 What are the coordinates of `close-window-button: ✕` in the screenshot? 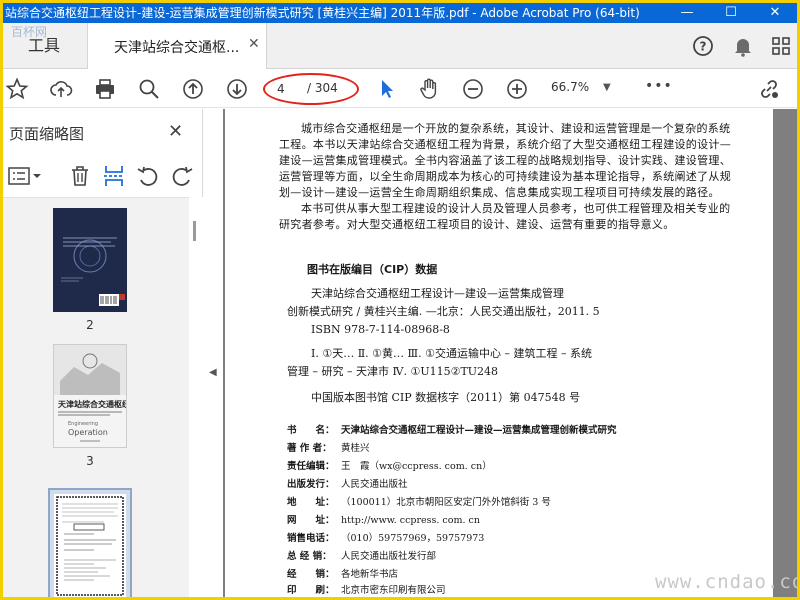 It's located at (775, 13).